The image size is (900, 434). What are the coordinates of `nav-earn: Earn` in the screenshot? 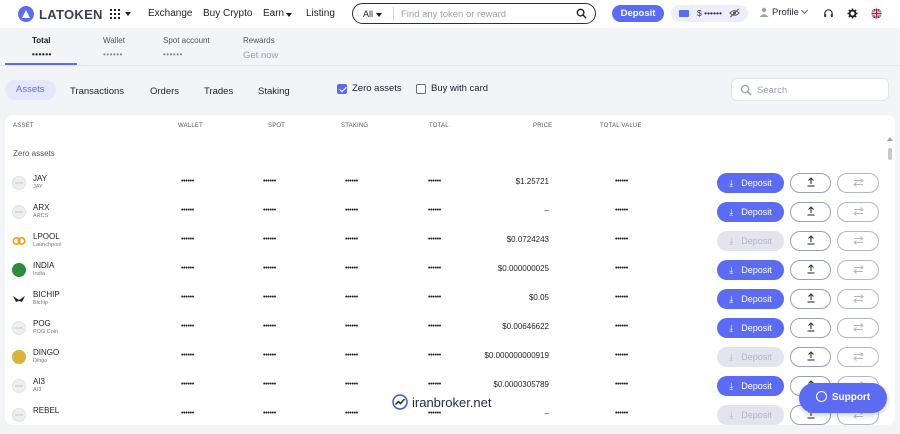 It's located at (273, 13).